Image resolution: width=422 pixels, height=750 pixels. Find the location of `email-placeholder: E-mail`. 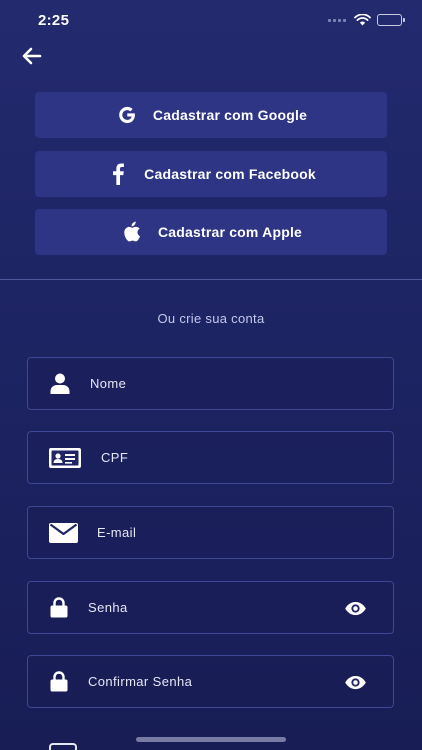

email-placeholder: E-mail is located at coordinates (117, 532).